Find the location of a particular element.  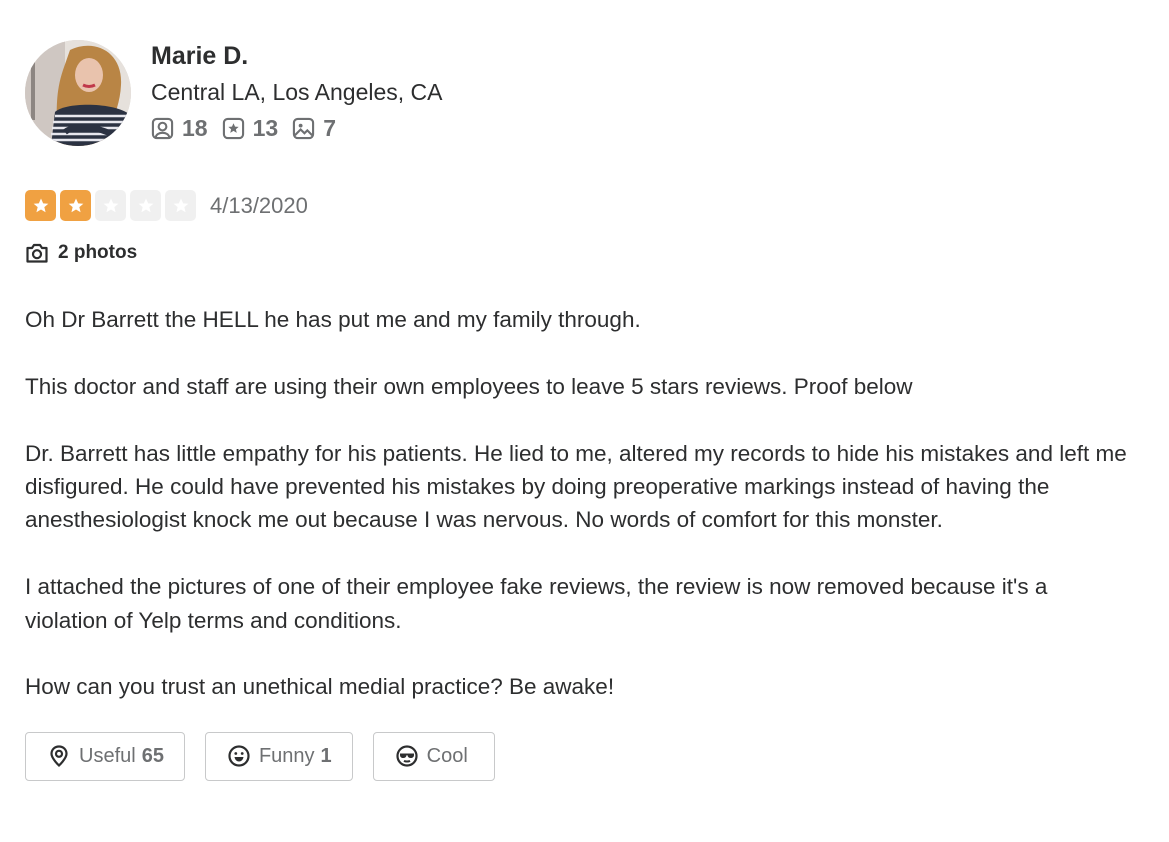

stat-photos: 7 is located at coordinates (314, 128).